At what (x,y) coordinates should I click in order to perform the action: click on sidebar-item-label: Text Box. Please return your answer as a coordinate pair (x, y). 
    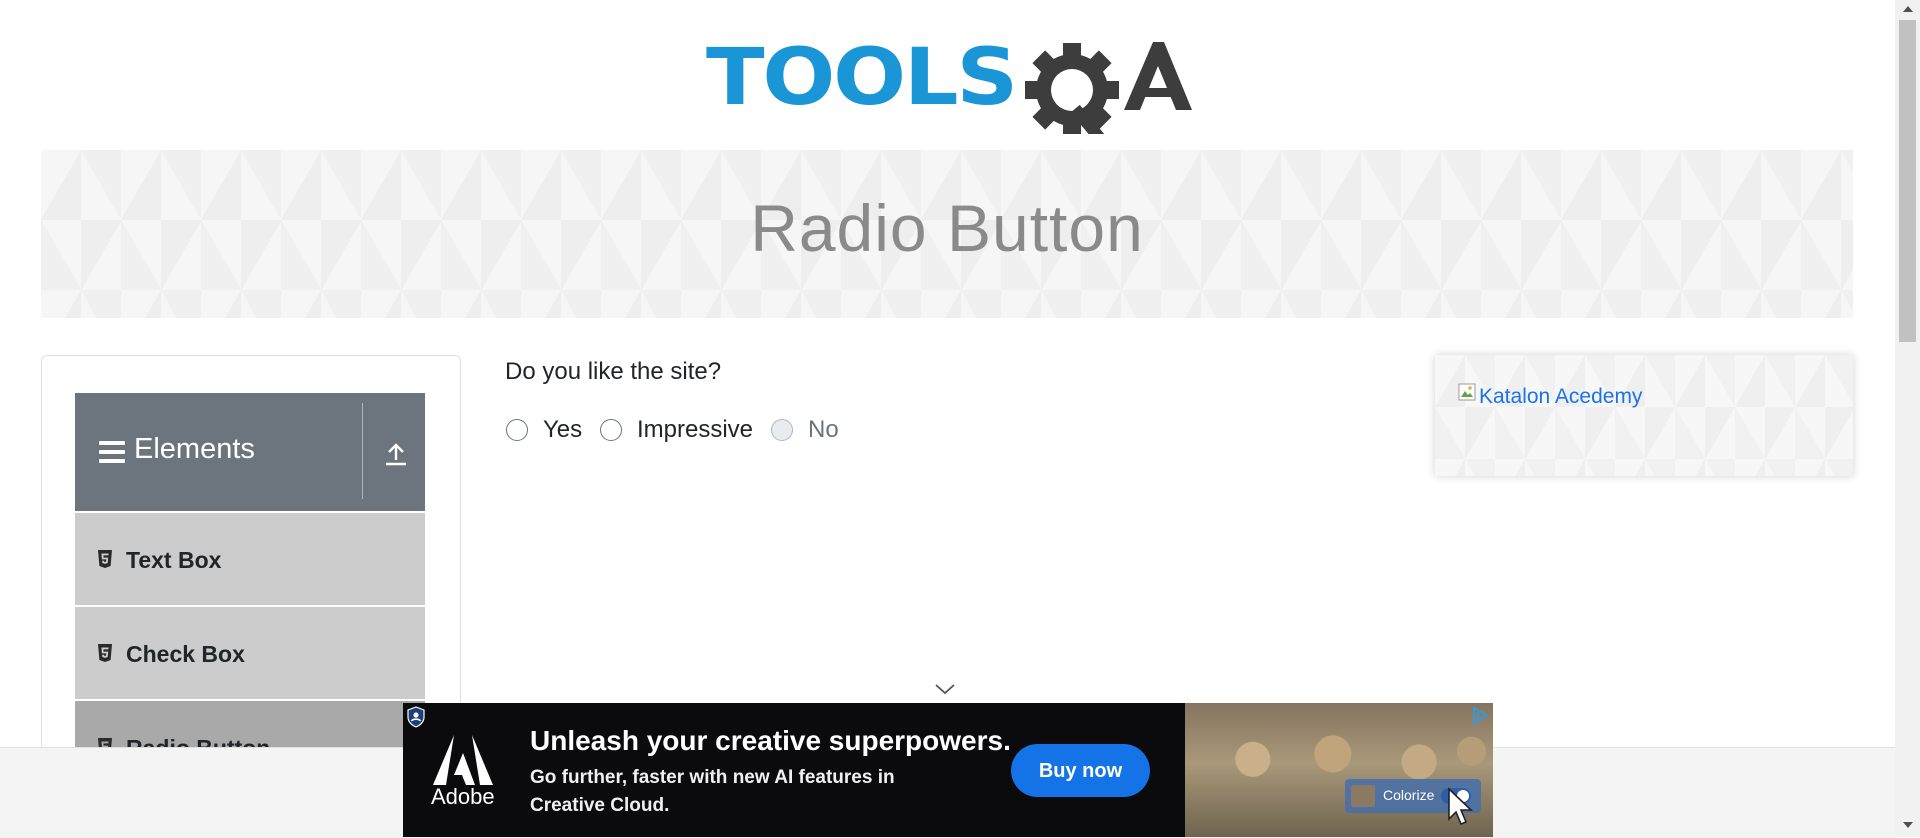
    Looking at the image, I should click on (174, 560).